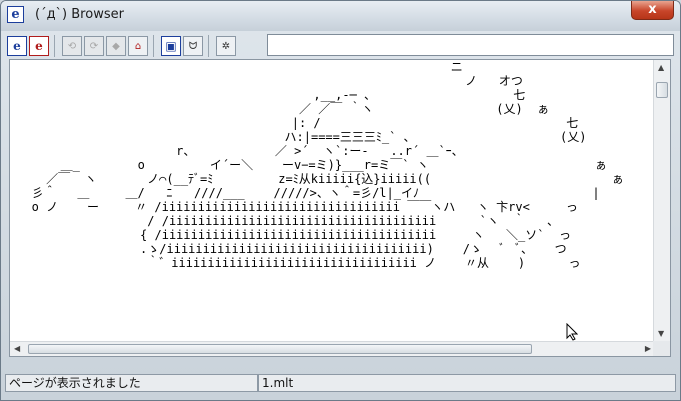  Describe the element at coordinates (193, 46) in the screenshot. I see `mona-face-icon: ᗢ` at that location.